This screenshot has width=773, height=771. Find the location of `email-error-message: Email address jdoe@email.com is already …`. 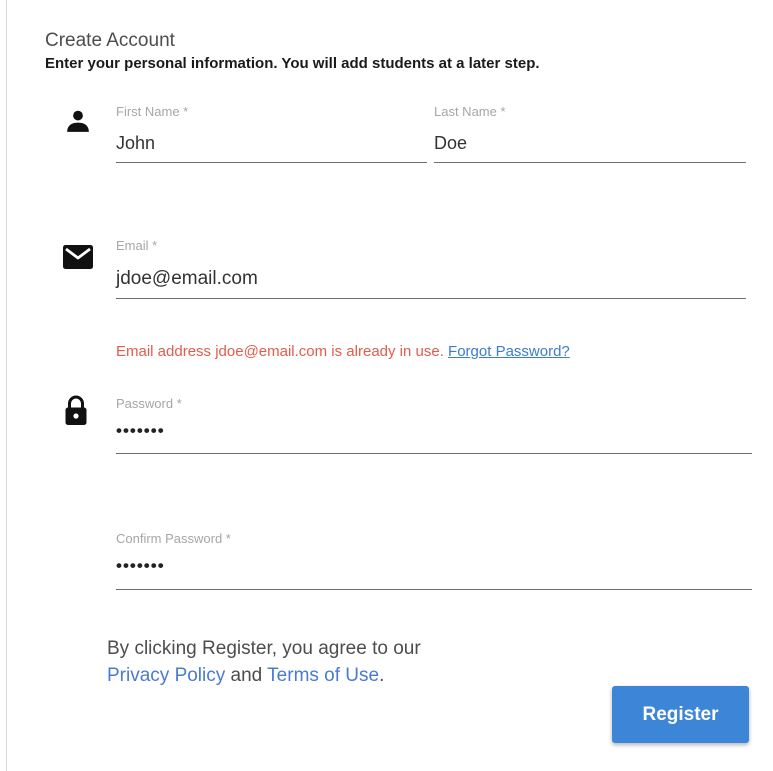

email-error-message: Email address jdoe@email.com is already … is located at coordinates (343, 351).